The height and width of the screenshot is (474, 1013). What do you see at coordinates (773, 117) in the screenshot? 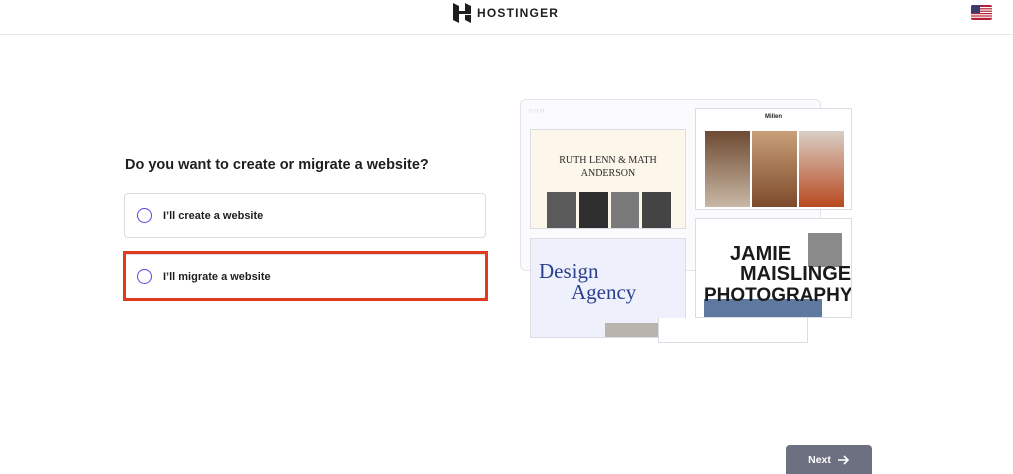
I see `template-title: Millen` at bounding box center [773, 117].